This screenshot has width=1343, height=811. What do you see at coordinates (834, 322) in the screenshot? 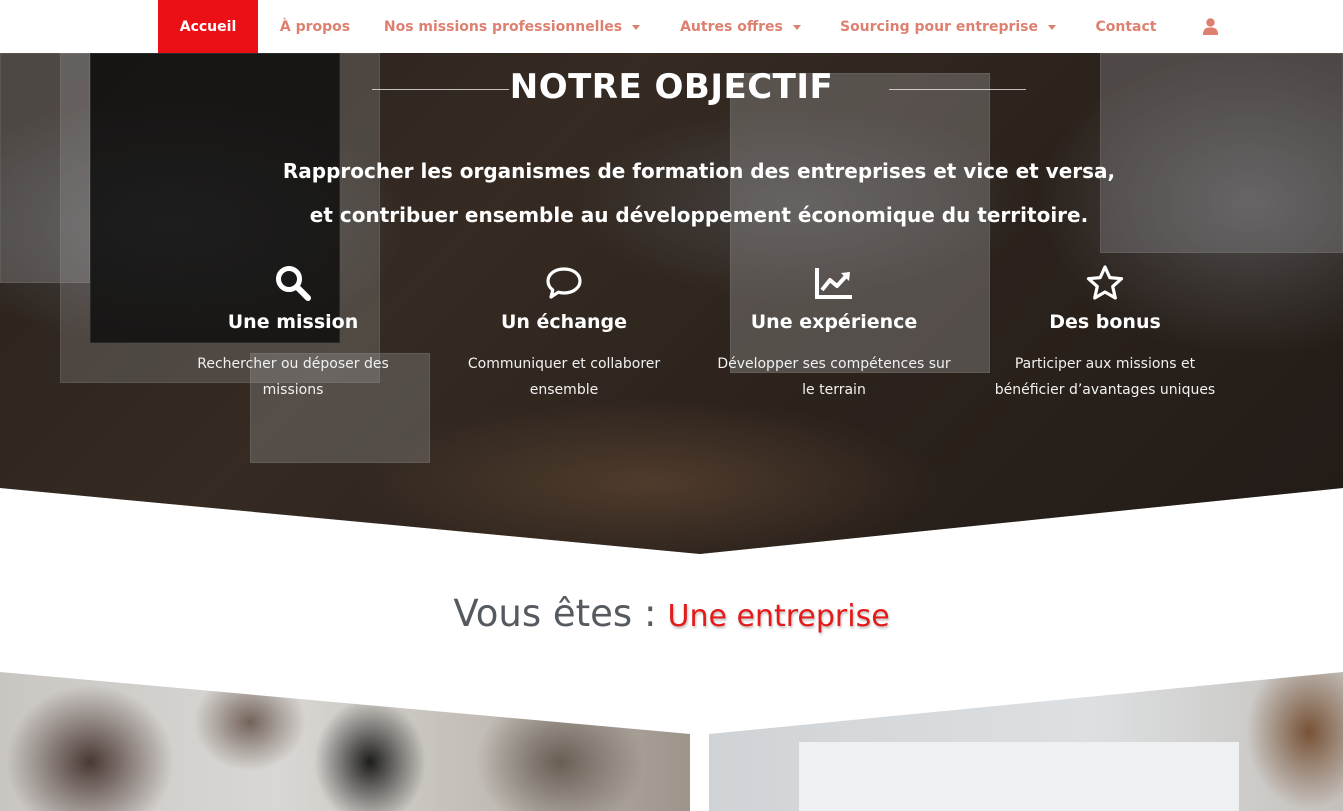
I see `feature-title: Une expérience` at bounding box center [834, 322].